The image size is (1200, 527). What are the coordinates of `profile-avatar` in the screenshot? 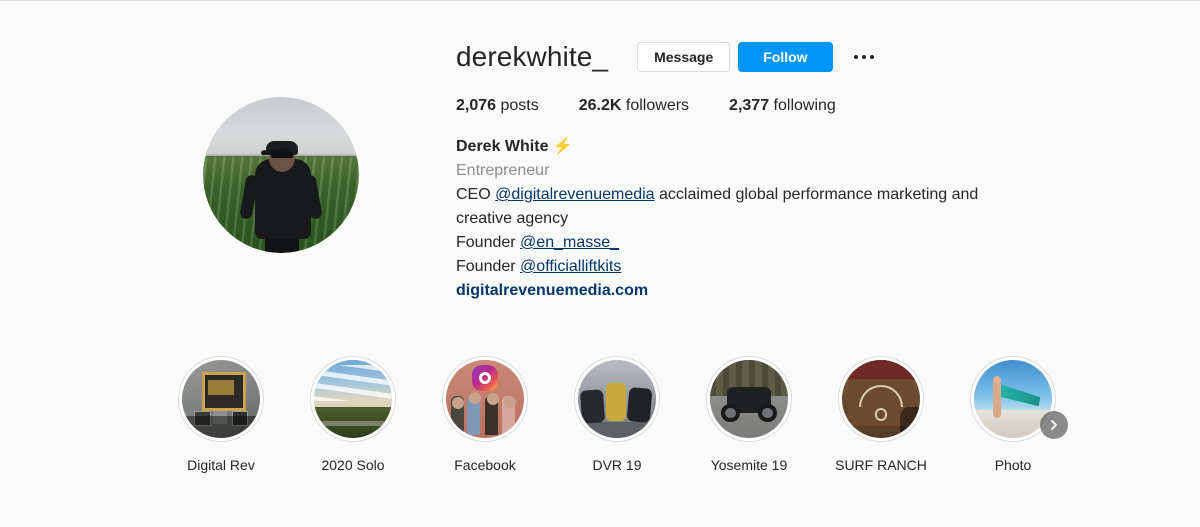 It's located at (281, 175).